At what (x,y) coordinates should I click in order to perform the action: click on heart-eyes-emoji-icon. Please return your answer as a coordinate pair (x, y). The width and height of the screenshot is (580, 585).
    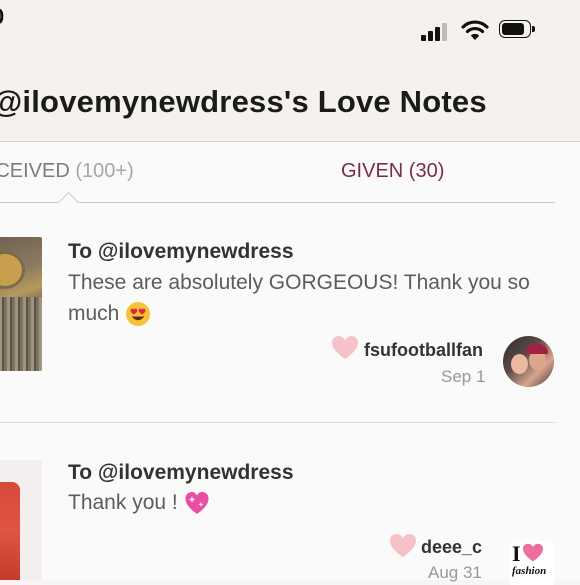
    Looking at the image, I should click on (138, 314).